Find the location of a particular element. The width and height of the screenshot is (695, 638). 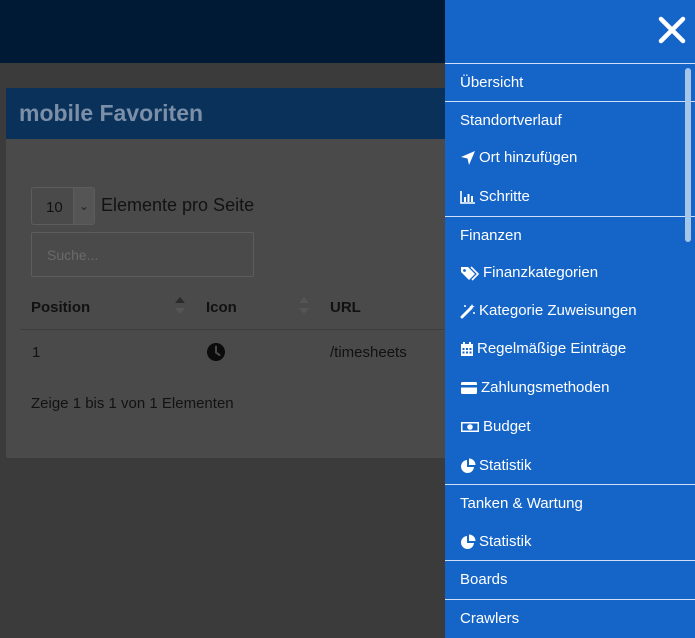

calendar-icon is located at coordinates (467, 349).